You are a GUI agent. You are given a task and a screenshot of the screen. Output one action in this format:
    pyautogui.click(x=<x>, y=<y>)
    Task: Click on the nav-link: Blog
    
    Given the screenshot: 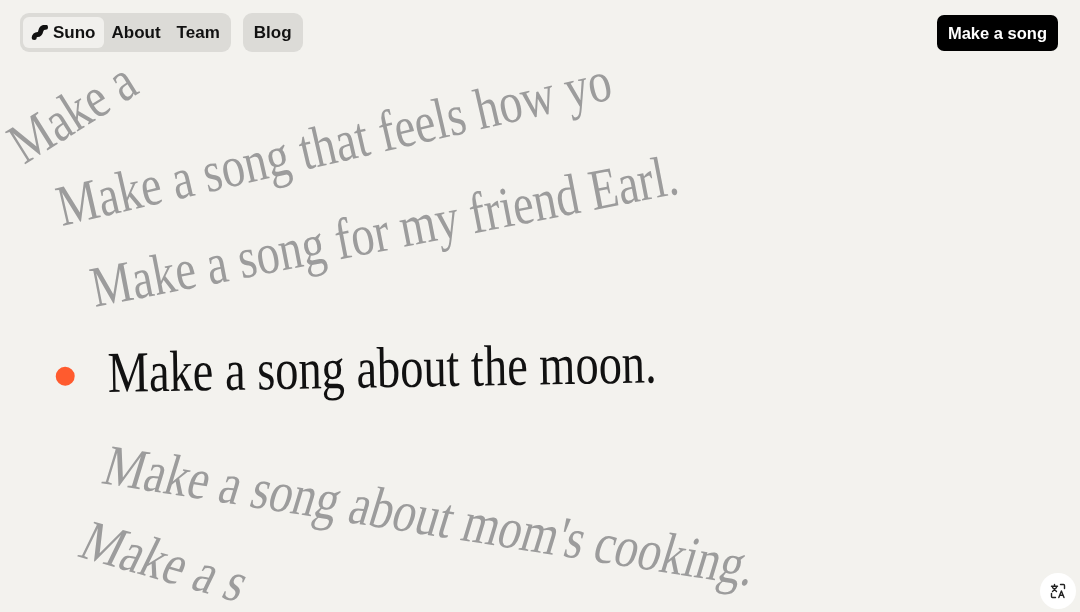 What is the action you would take?
    pyautogui.click(x=272, y=32)
    